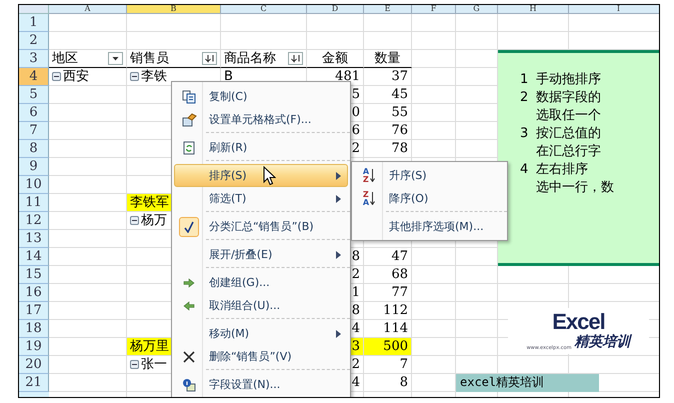 The height and width of the screenshot is (403, 674). Describe the element at coordinates (149, 58) in the screenshot. I see `field-label: 销售员` at that location.